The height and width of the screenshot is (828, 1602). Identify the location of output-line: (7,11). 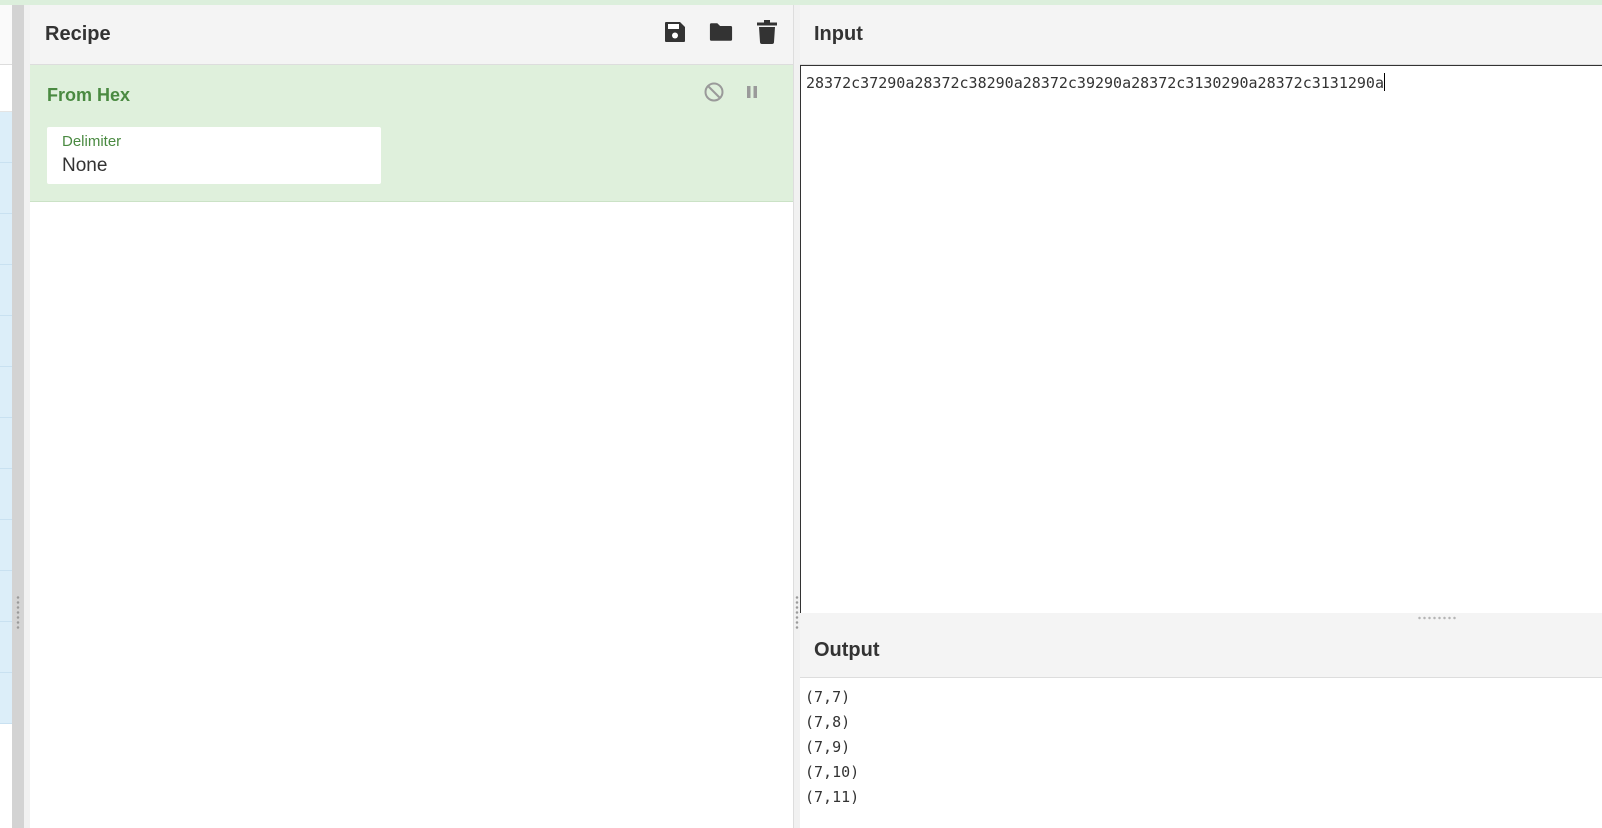
(832, 797).